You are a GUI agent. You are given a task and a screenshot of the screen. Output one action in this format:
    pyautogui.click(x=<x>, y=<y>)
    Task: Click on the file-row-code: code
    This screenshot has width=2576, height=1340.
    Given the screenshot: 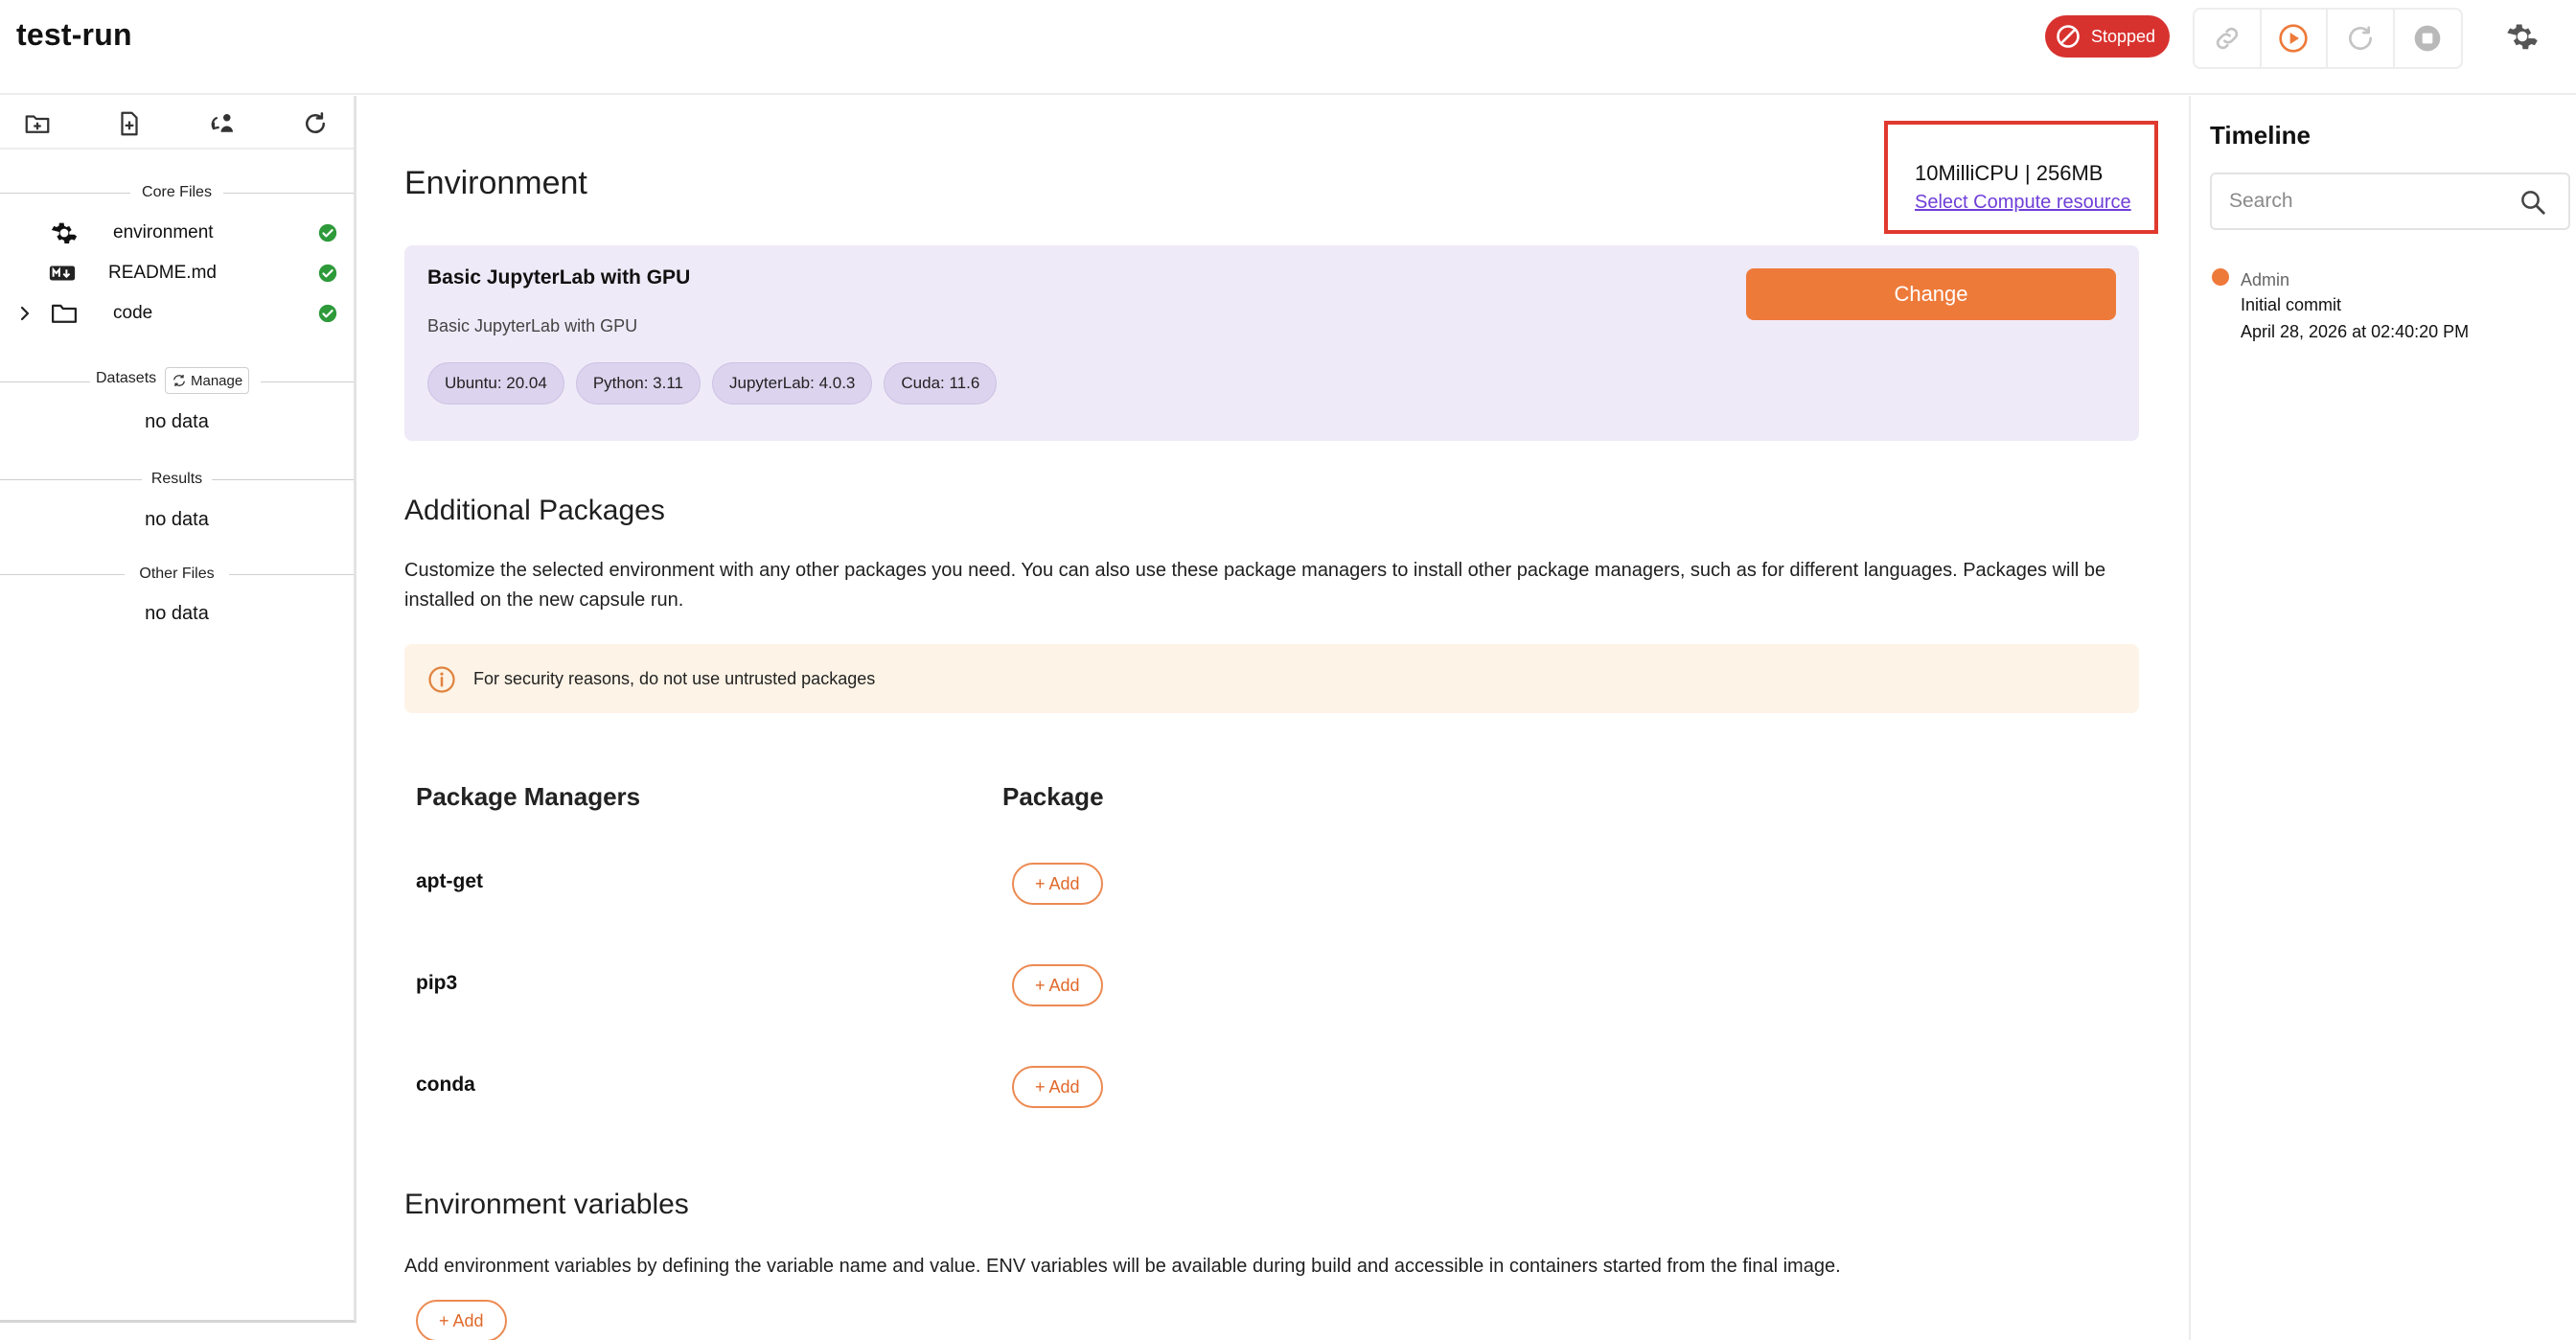 What is the action you would take?
    pyautogui.click(x=177, y=313)
    